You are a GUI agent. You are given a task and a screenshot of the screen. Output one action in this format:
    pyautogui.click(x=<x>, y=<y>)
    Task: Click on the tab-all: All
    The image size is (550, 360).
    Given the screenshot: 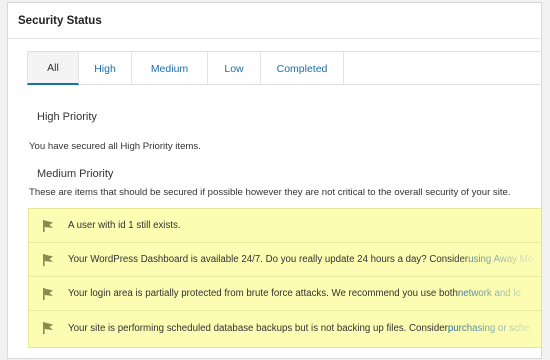 What is the action you would take?
    pyautogui.click(x=53, y=68)
    